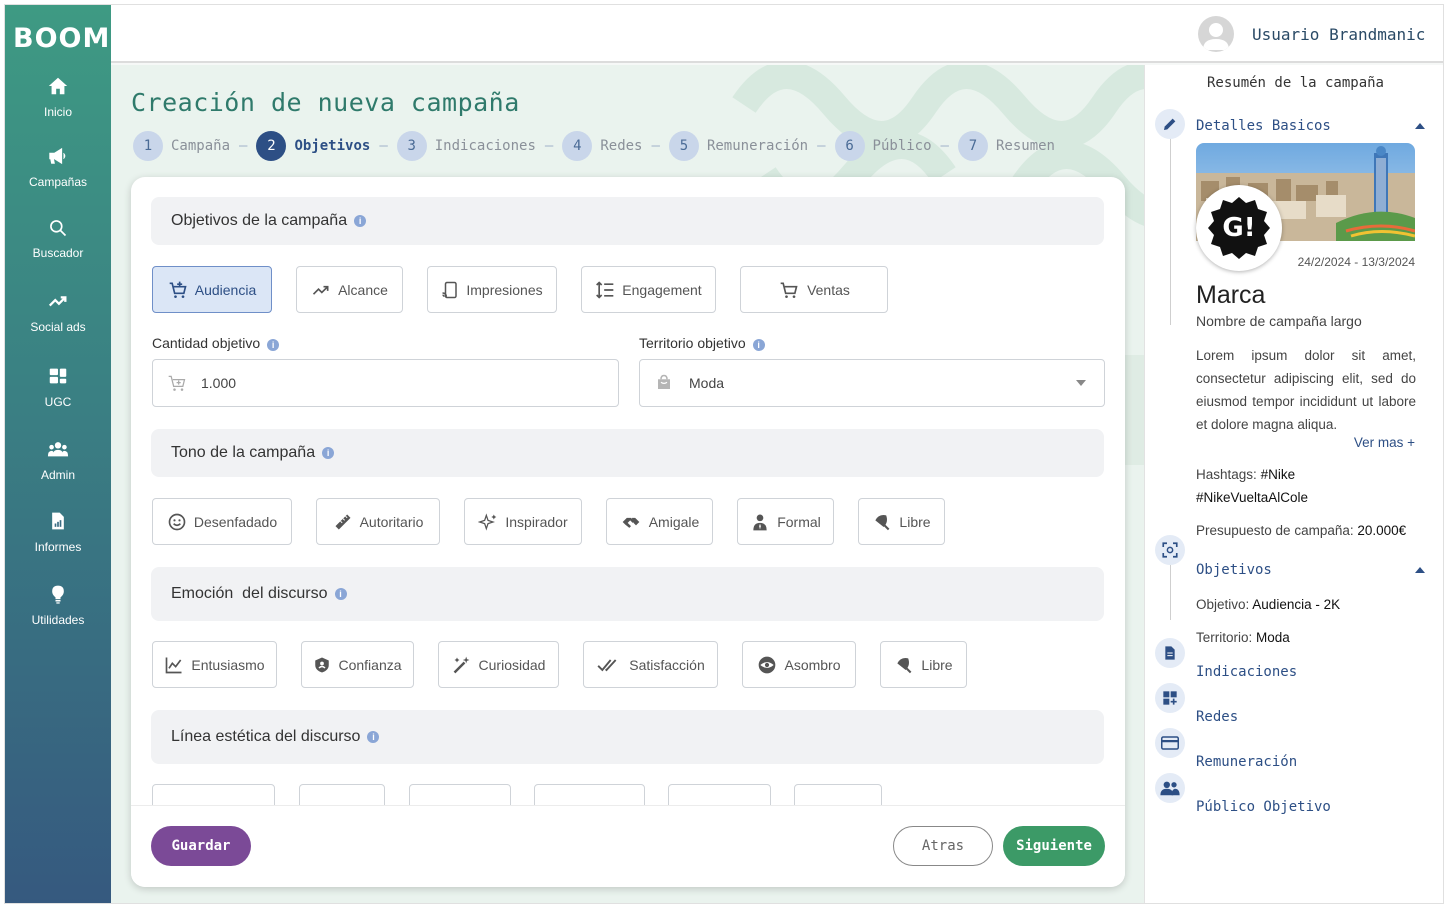  I want to click on sidebar-item-buscador: Buscador, so click(58, 240).